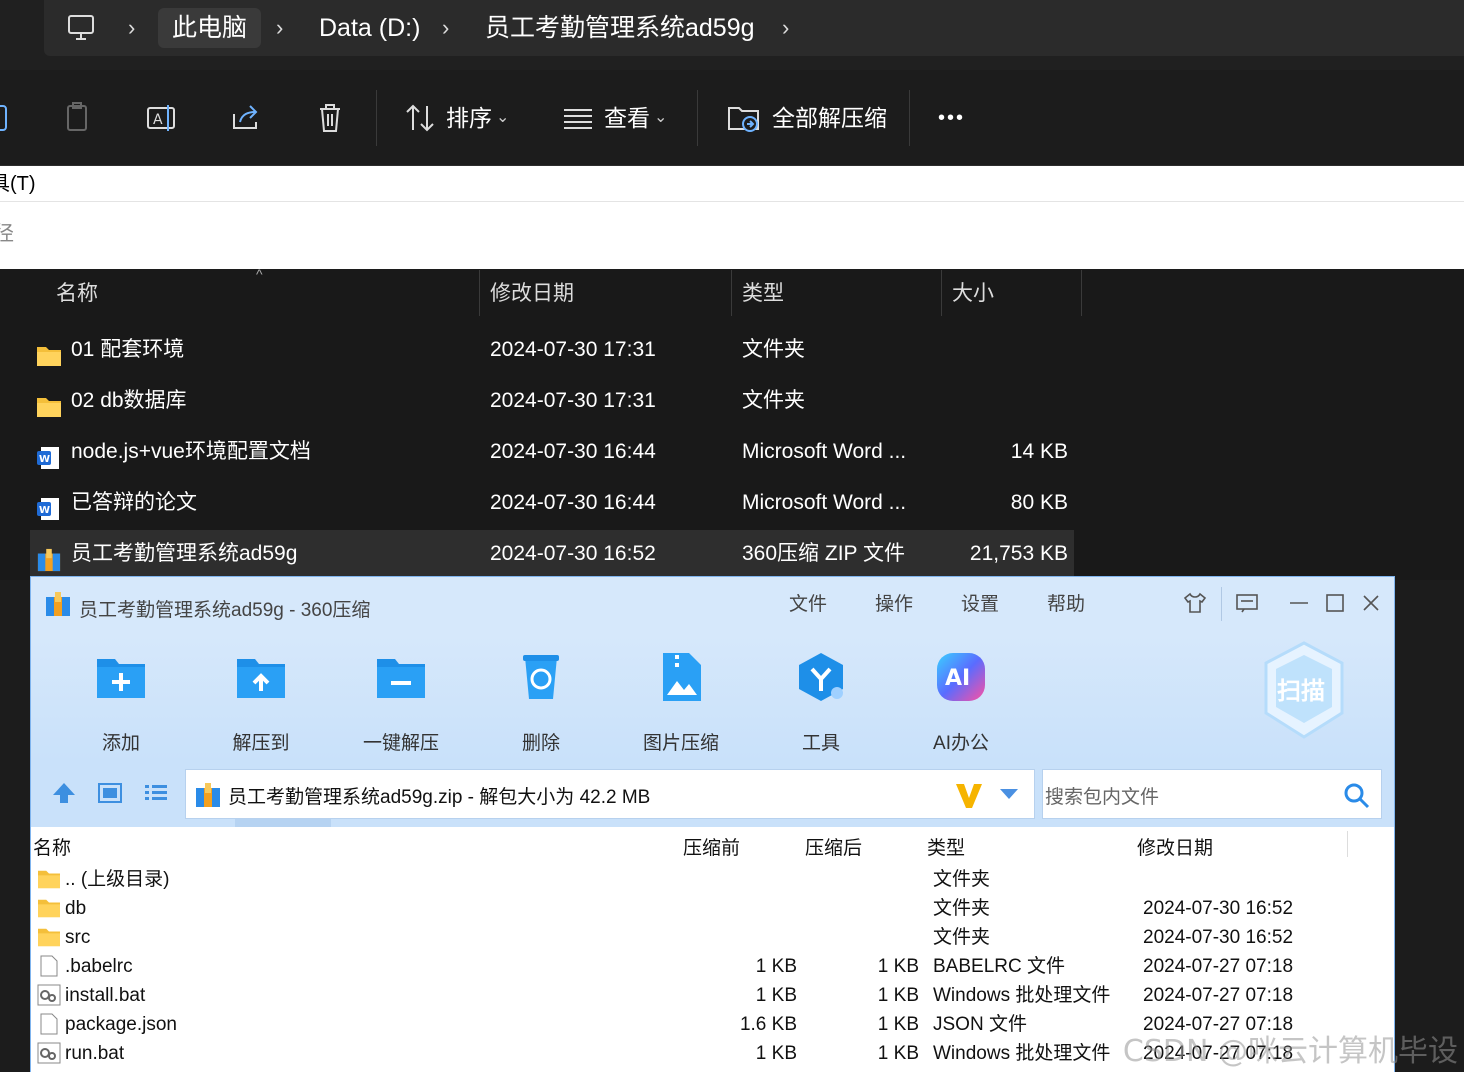  What do you see at coordinates (18, 184) in the screenshot?
I see `menu-tools-label: 具(T)` at bounding box center [18, 184].